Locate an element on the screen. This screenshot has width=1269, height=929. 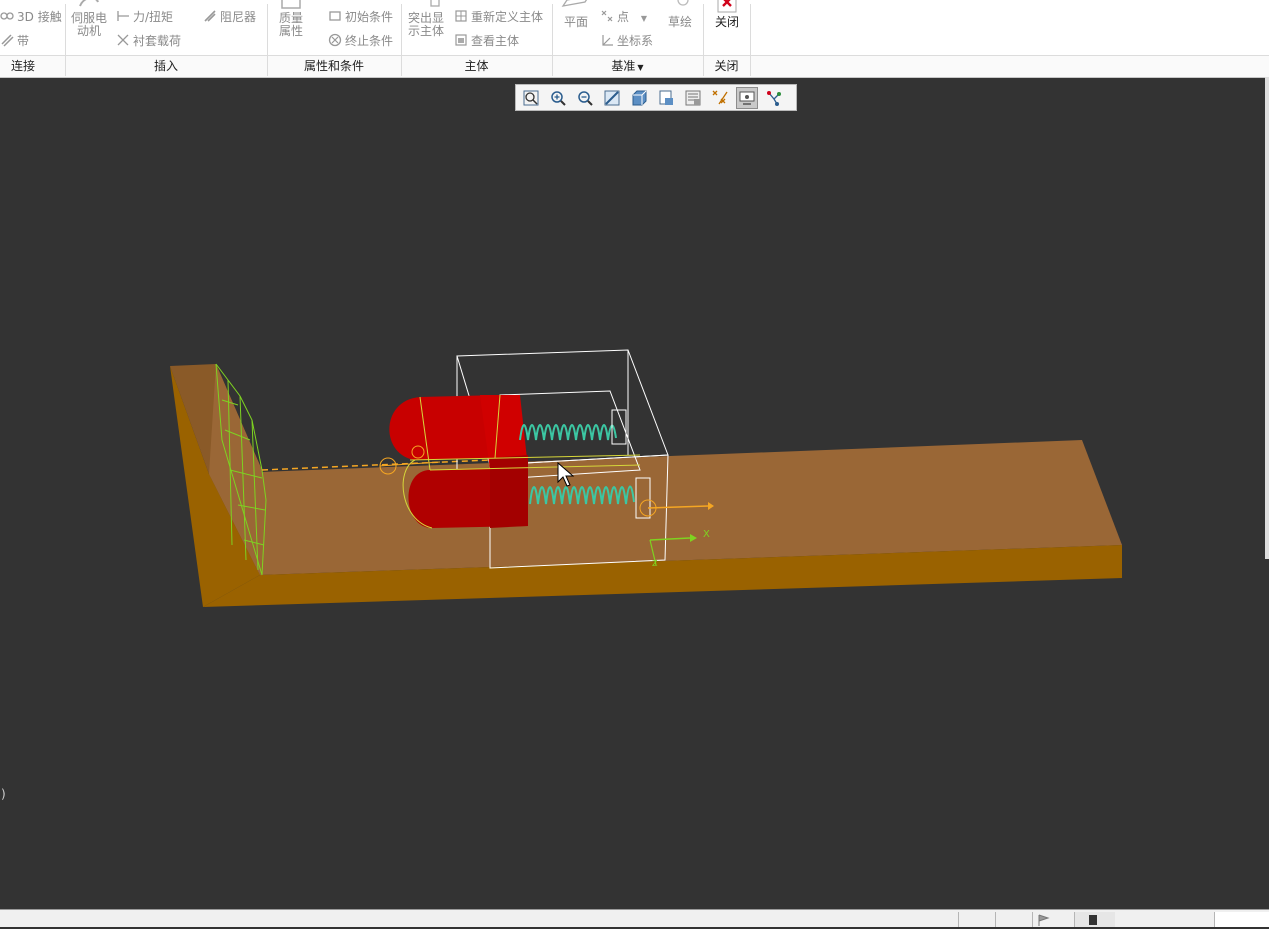
refit-icon is located at coordinates (531, 97).